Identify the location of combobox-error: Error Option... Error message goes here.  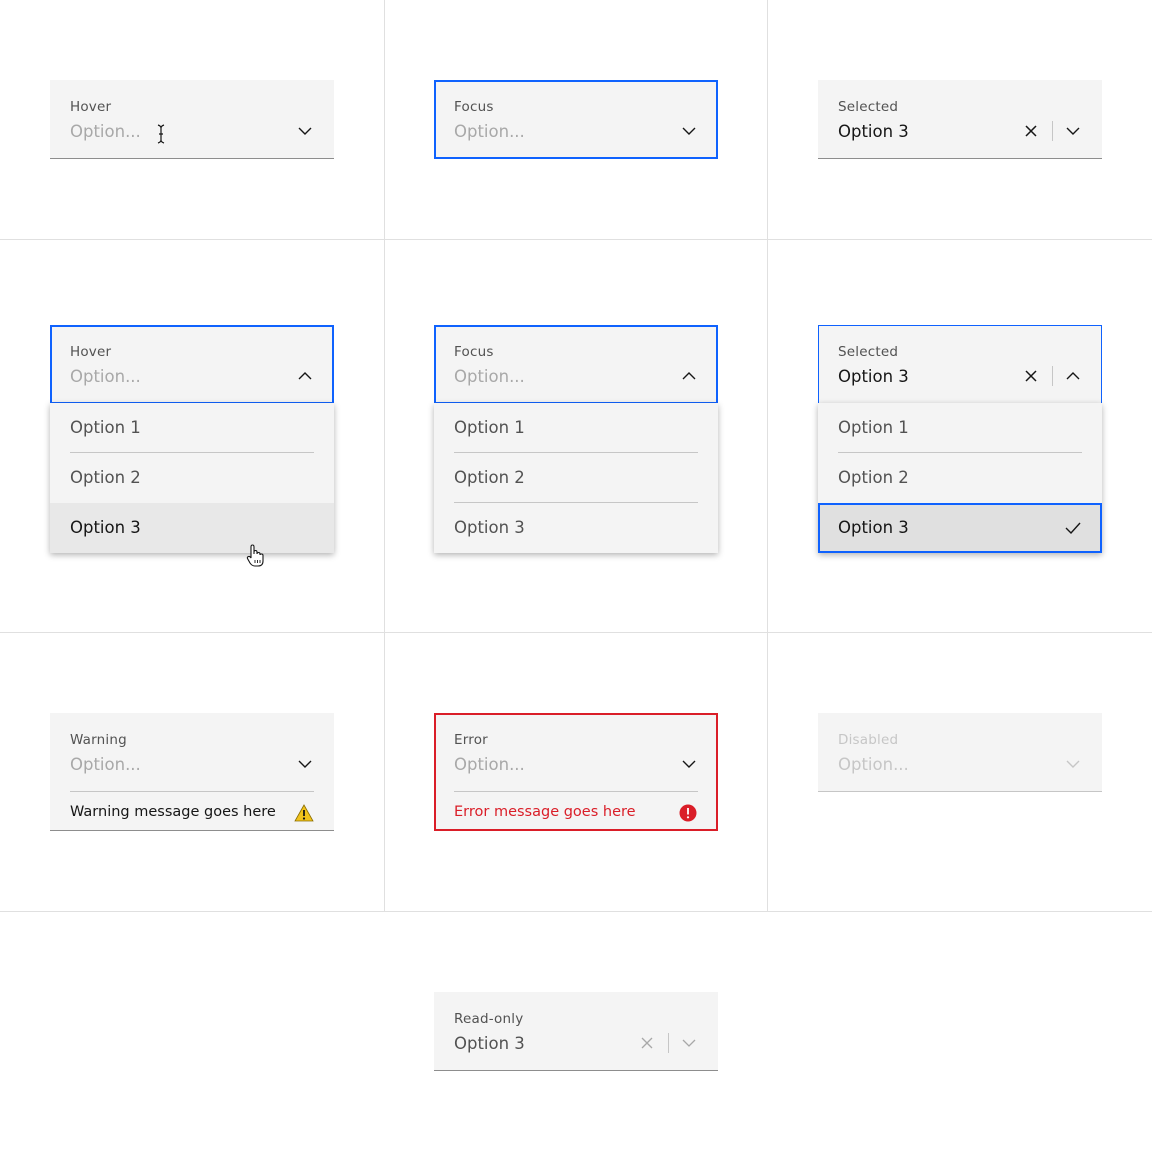
(576, 772).